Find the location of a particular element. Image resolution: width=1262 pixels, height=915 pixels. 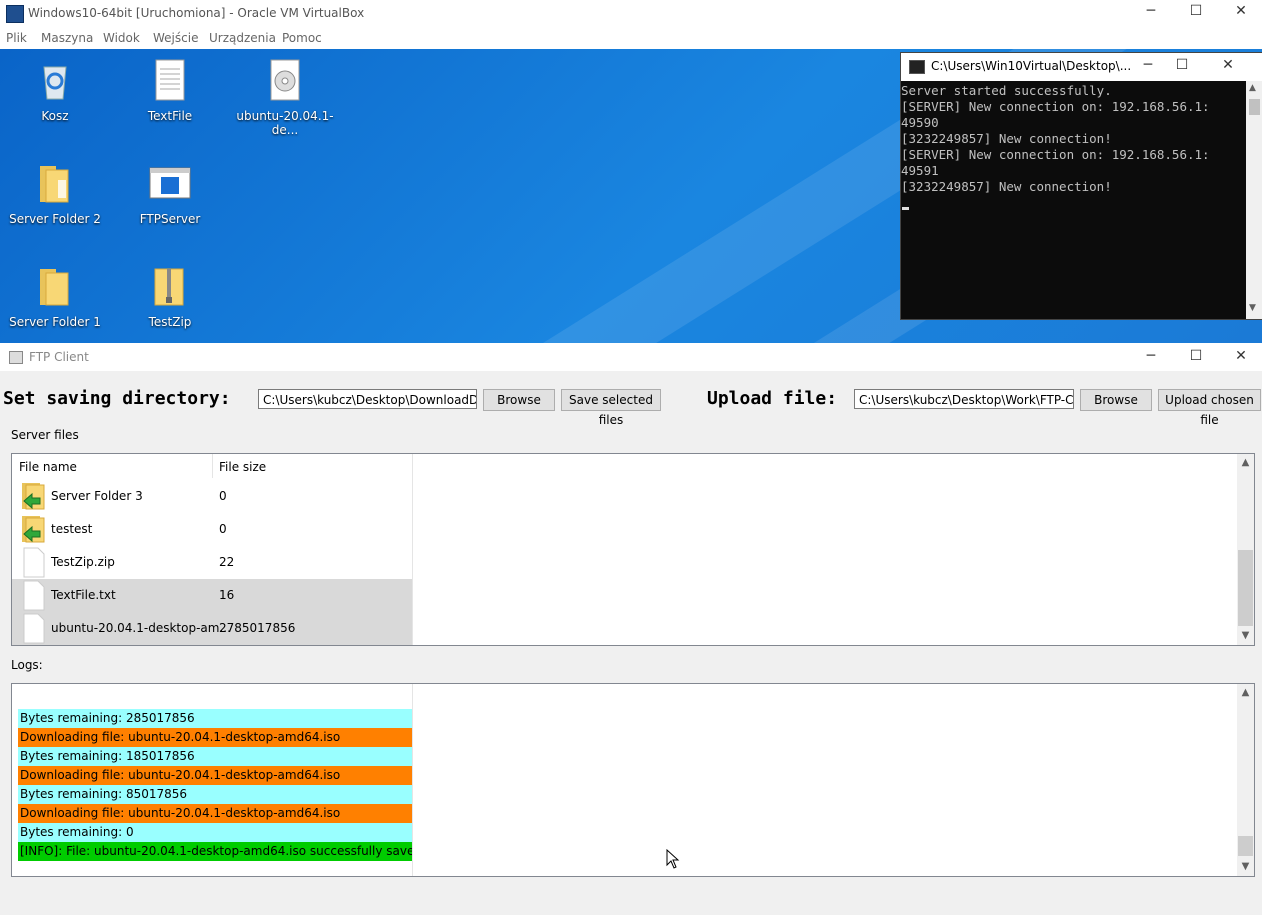

disc-image-icon is located at coordinates (285, 80).